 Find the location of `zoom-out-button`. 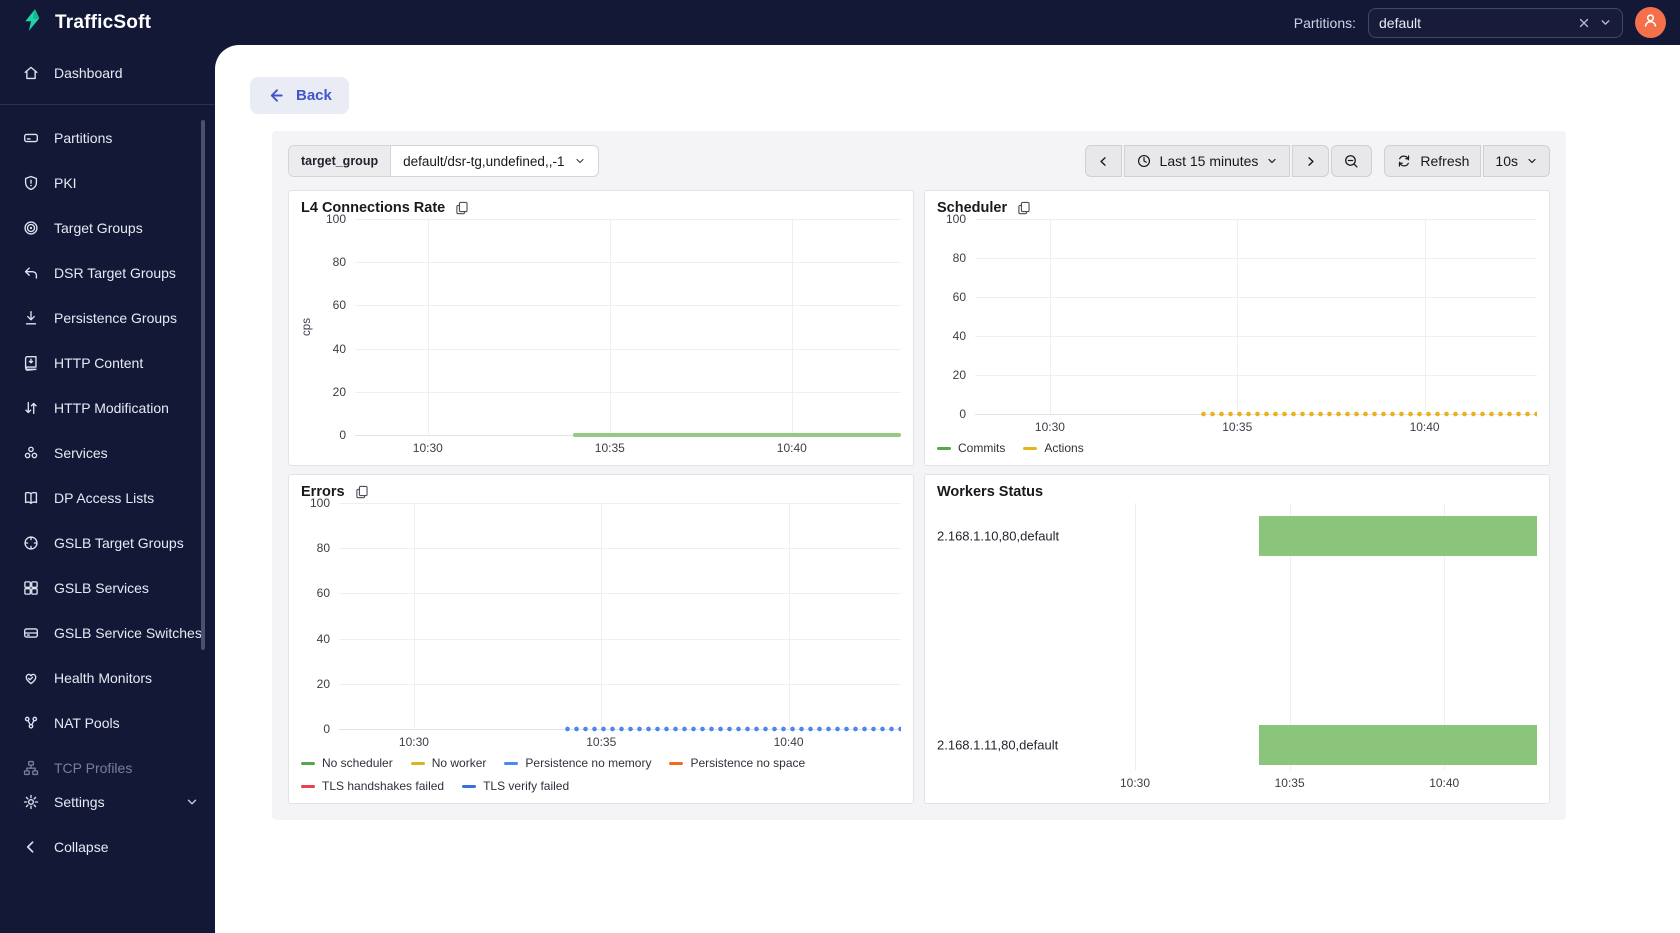

zoom-out-button is located at coordinates (1352, 161).